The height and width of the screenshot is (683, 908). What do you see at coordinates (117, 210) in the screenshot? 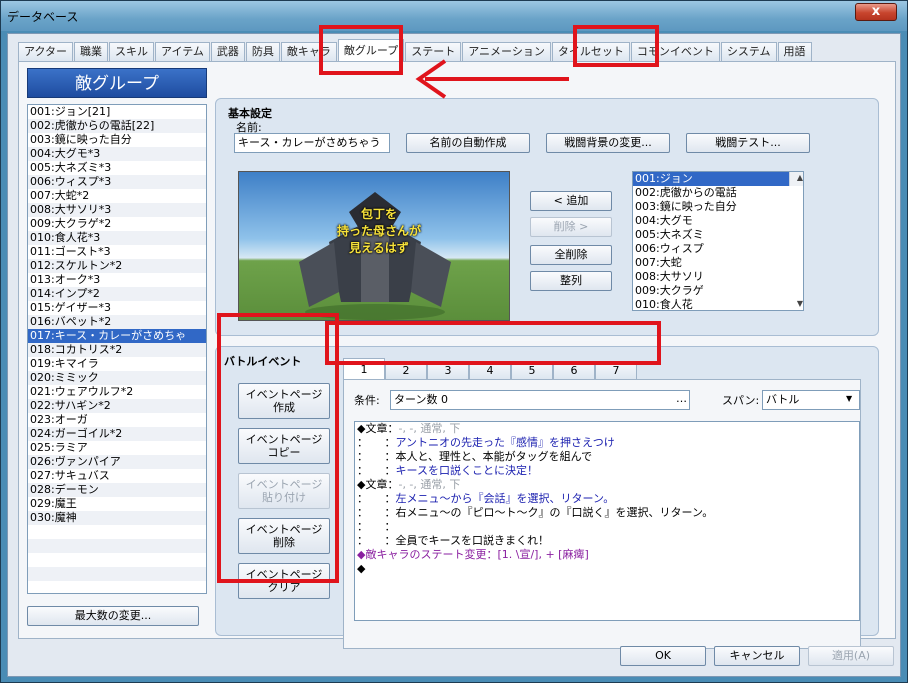
I see `list-item: 008:大サソリ*3` at bounding box center [117, 210].